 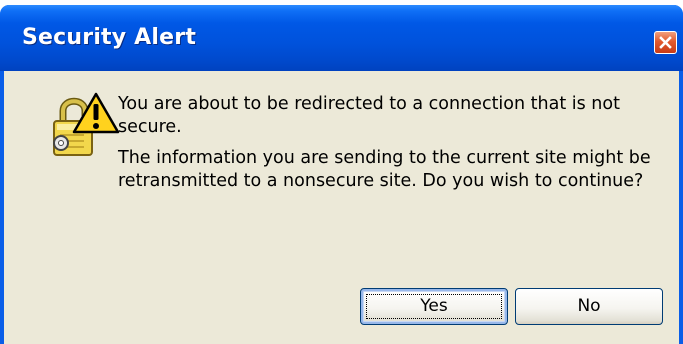 I want to click on close-icon, so click(x=665, y=42).